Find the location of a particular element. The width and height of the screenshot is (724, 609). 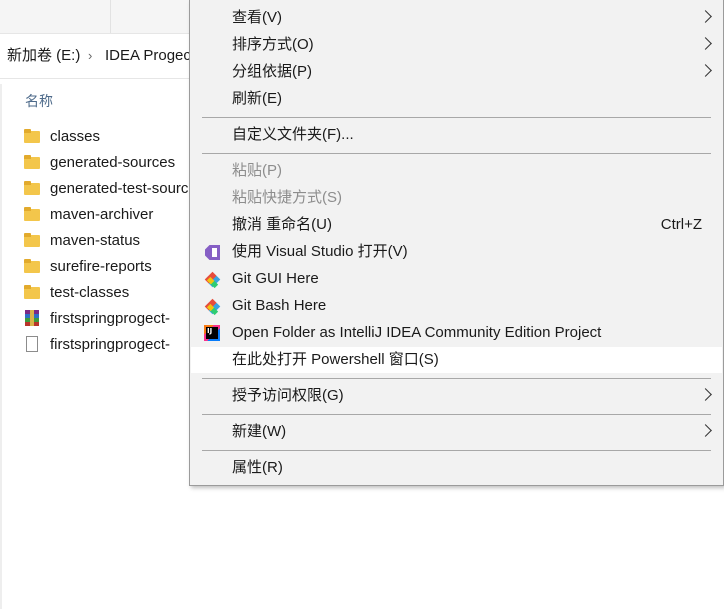

menu-item-label: 粘贴快捷方式(S) is located at coordinates (287, 197).